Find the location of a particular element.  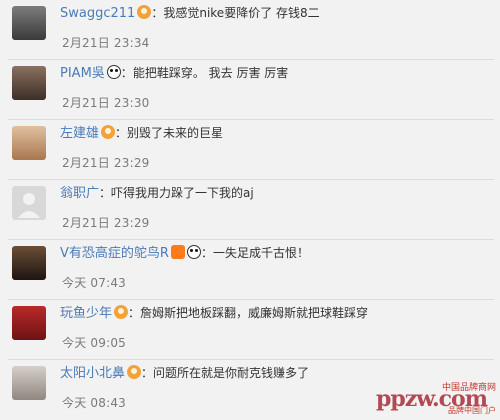

comment-item: 太阳小北鼻 ：问题所在就是你耐克钱赚多了 今天 08:43 is located at coordinates (250, 390).